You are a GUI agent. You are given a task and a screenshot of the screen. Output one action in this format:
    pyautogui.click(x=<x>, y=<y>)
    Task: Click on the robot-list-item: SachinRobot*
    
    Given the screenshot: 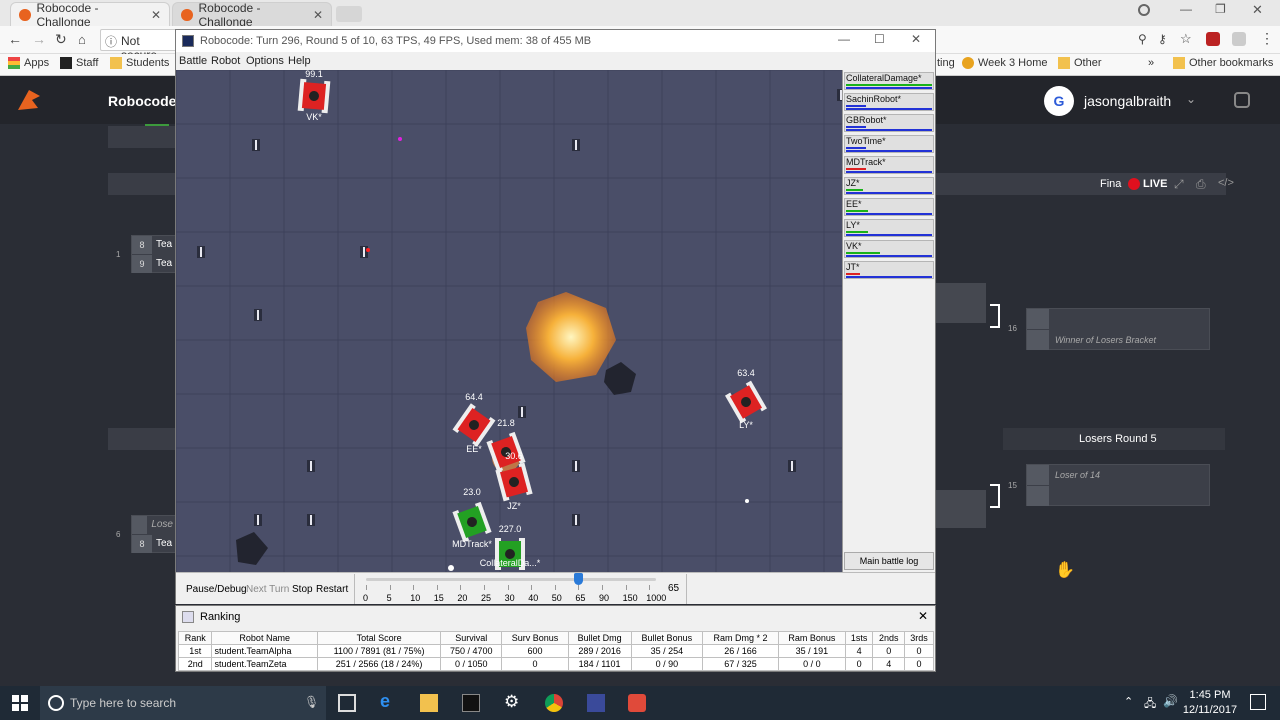 What is the action you would take?
    pyautogui.click(x=889, y=102)
    